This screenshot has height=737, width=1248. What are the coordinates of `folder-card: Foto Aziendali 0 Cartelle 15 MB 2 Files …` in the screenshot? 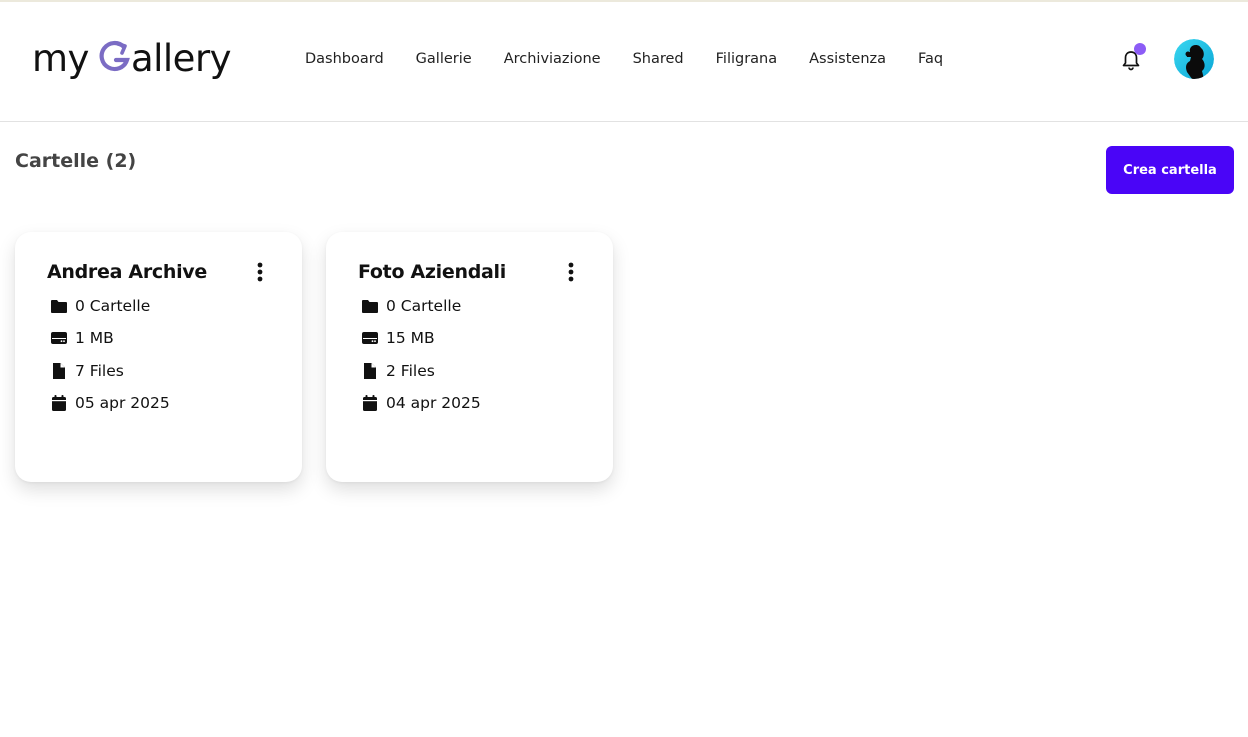 It's located at (469, 357).